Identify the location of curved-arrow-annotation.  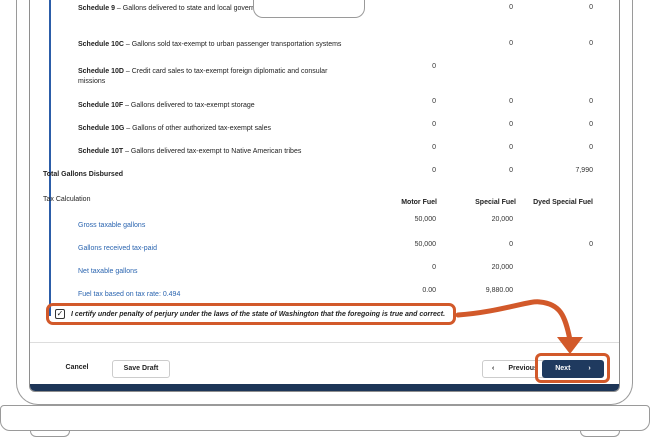
(519, 326).